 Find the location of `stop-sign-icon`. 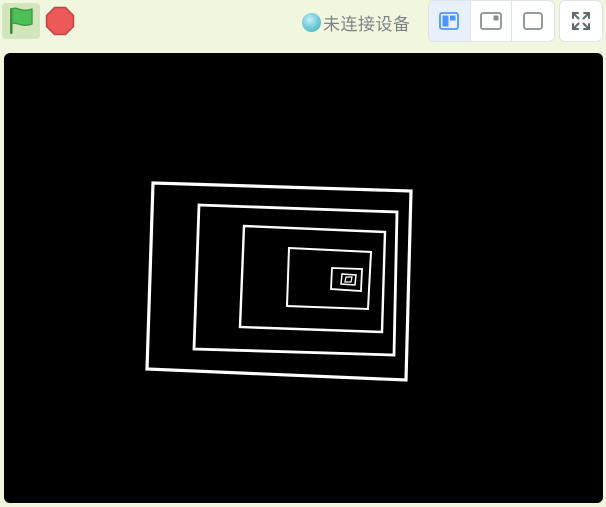

stop-sign-icon is located at coordinates (60, 21).